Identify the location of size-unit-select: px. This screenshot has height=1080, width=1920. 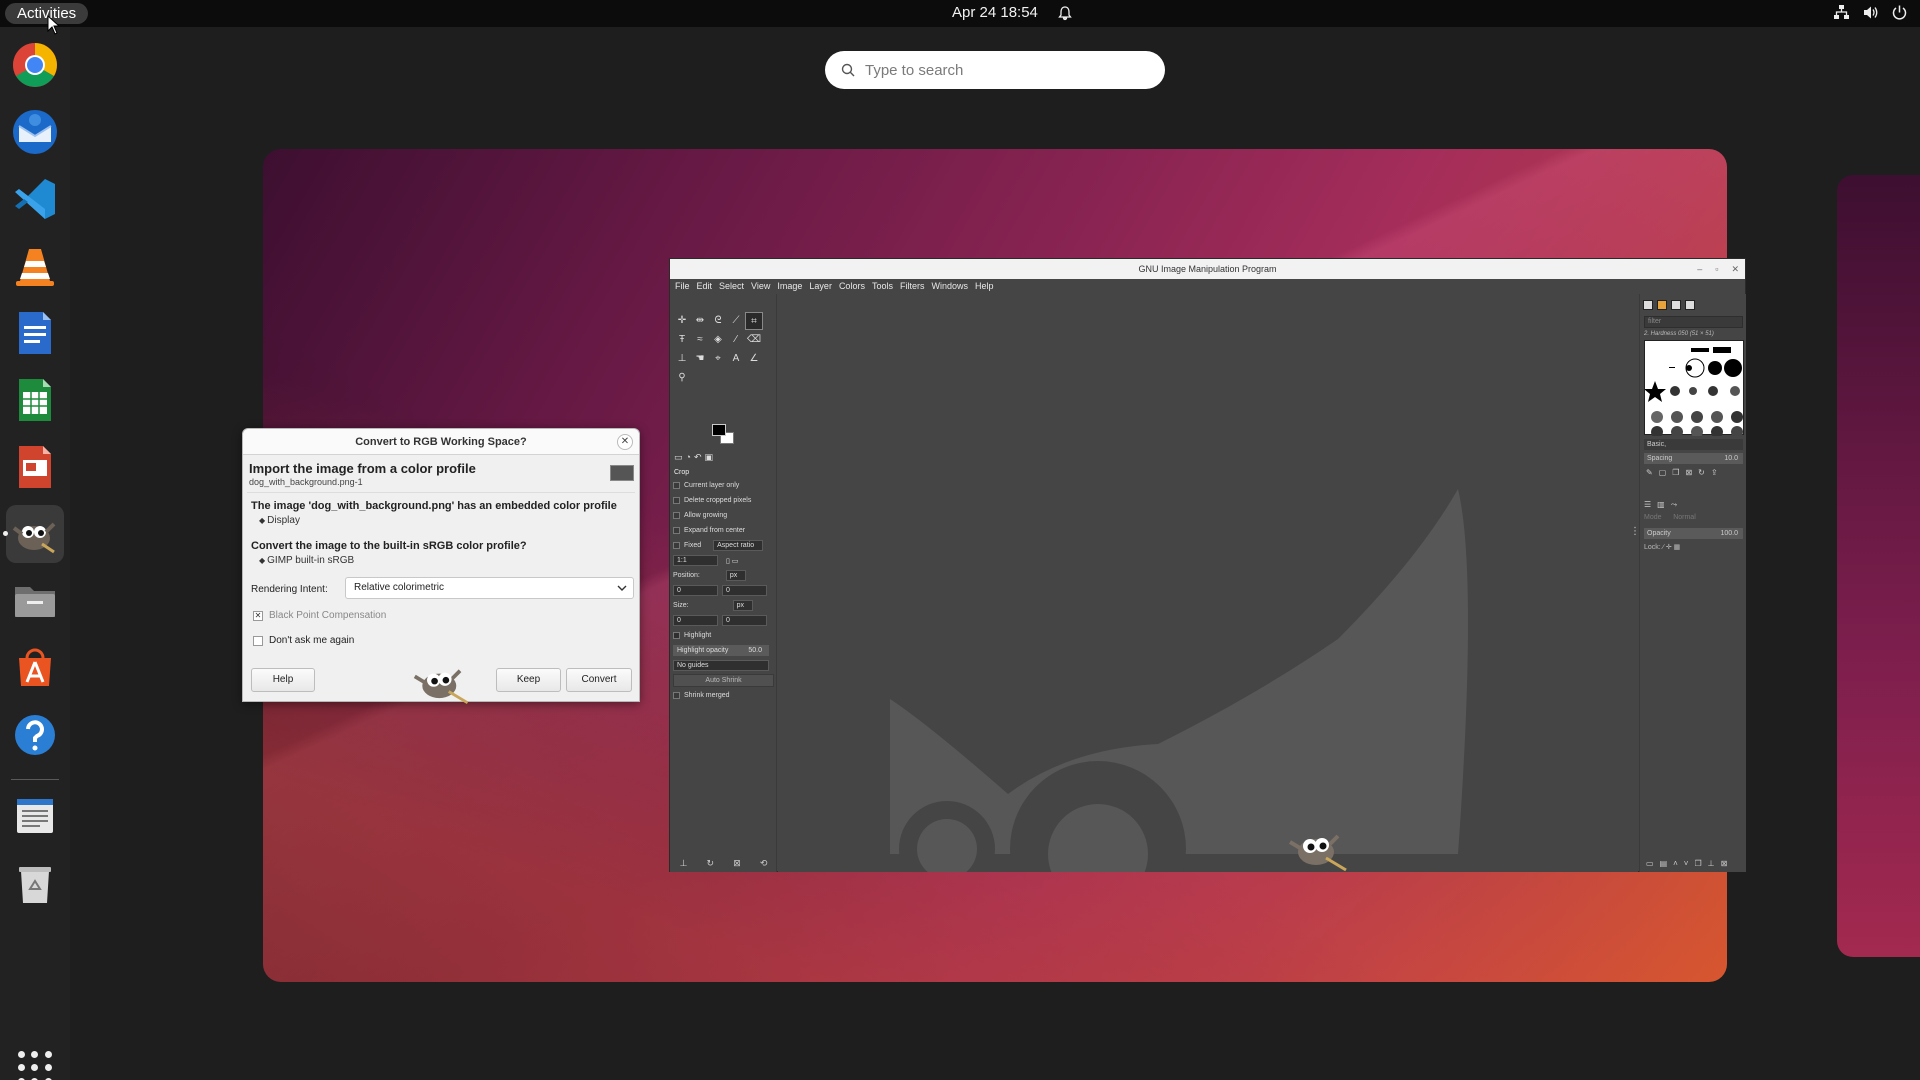
(742, 605).